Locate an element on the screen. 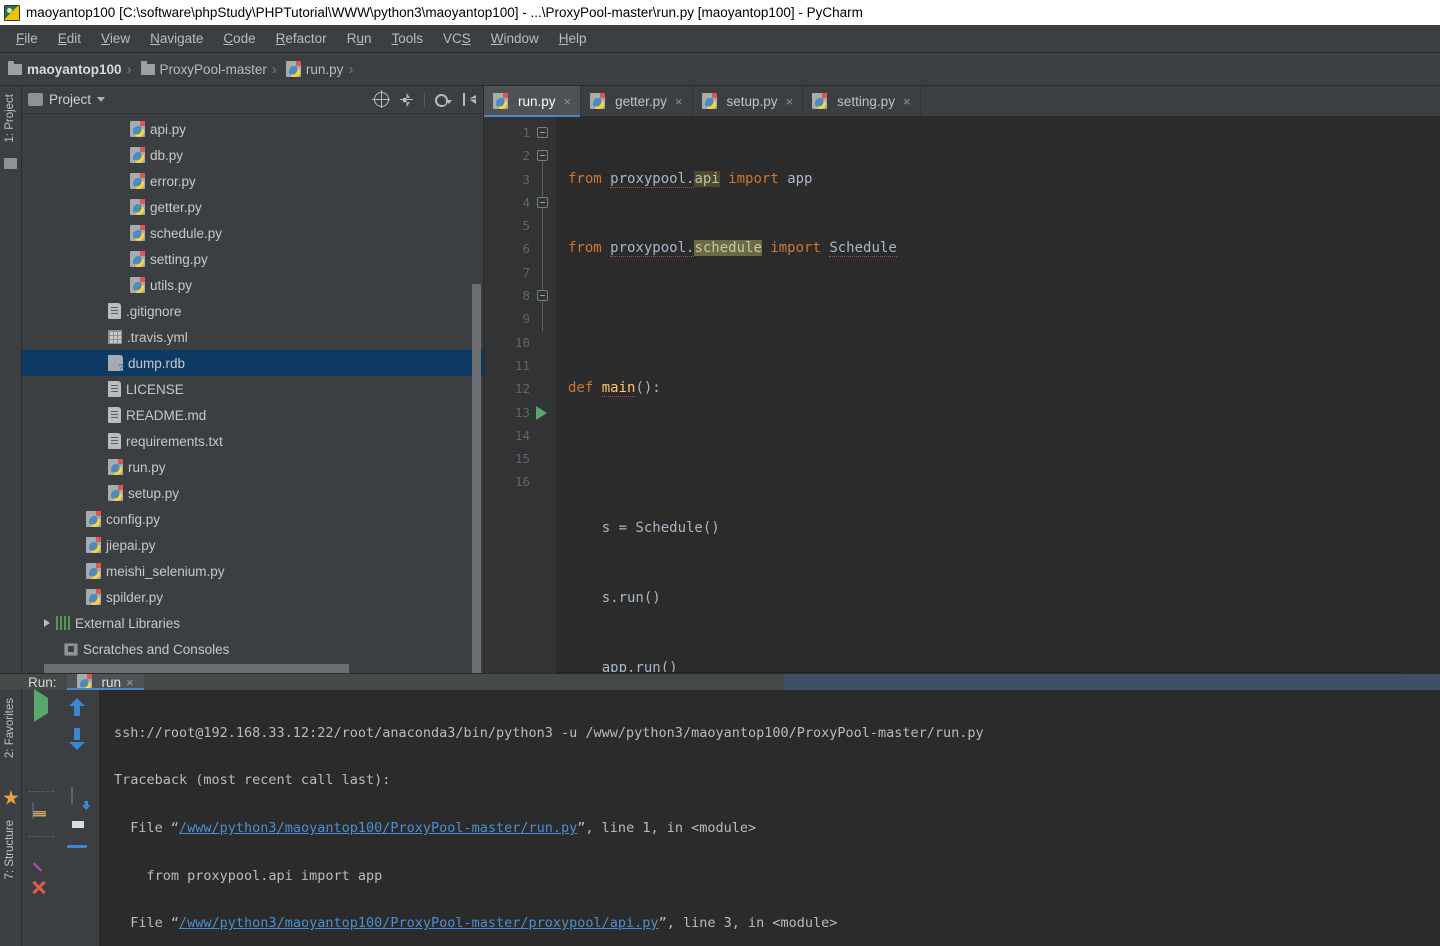  text-file-icon is located at coordinates (114, 311).